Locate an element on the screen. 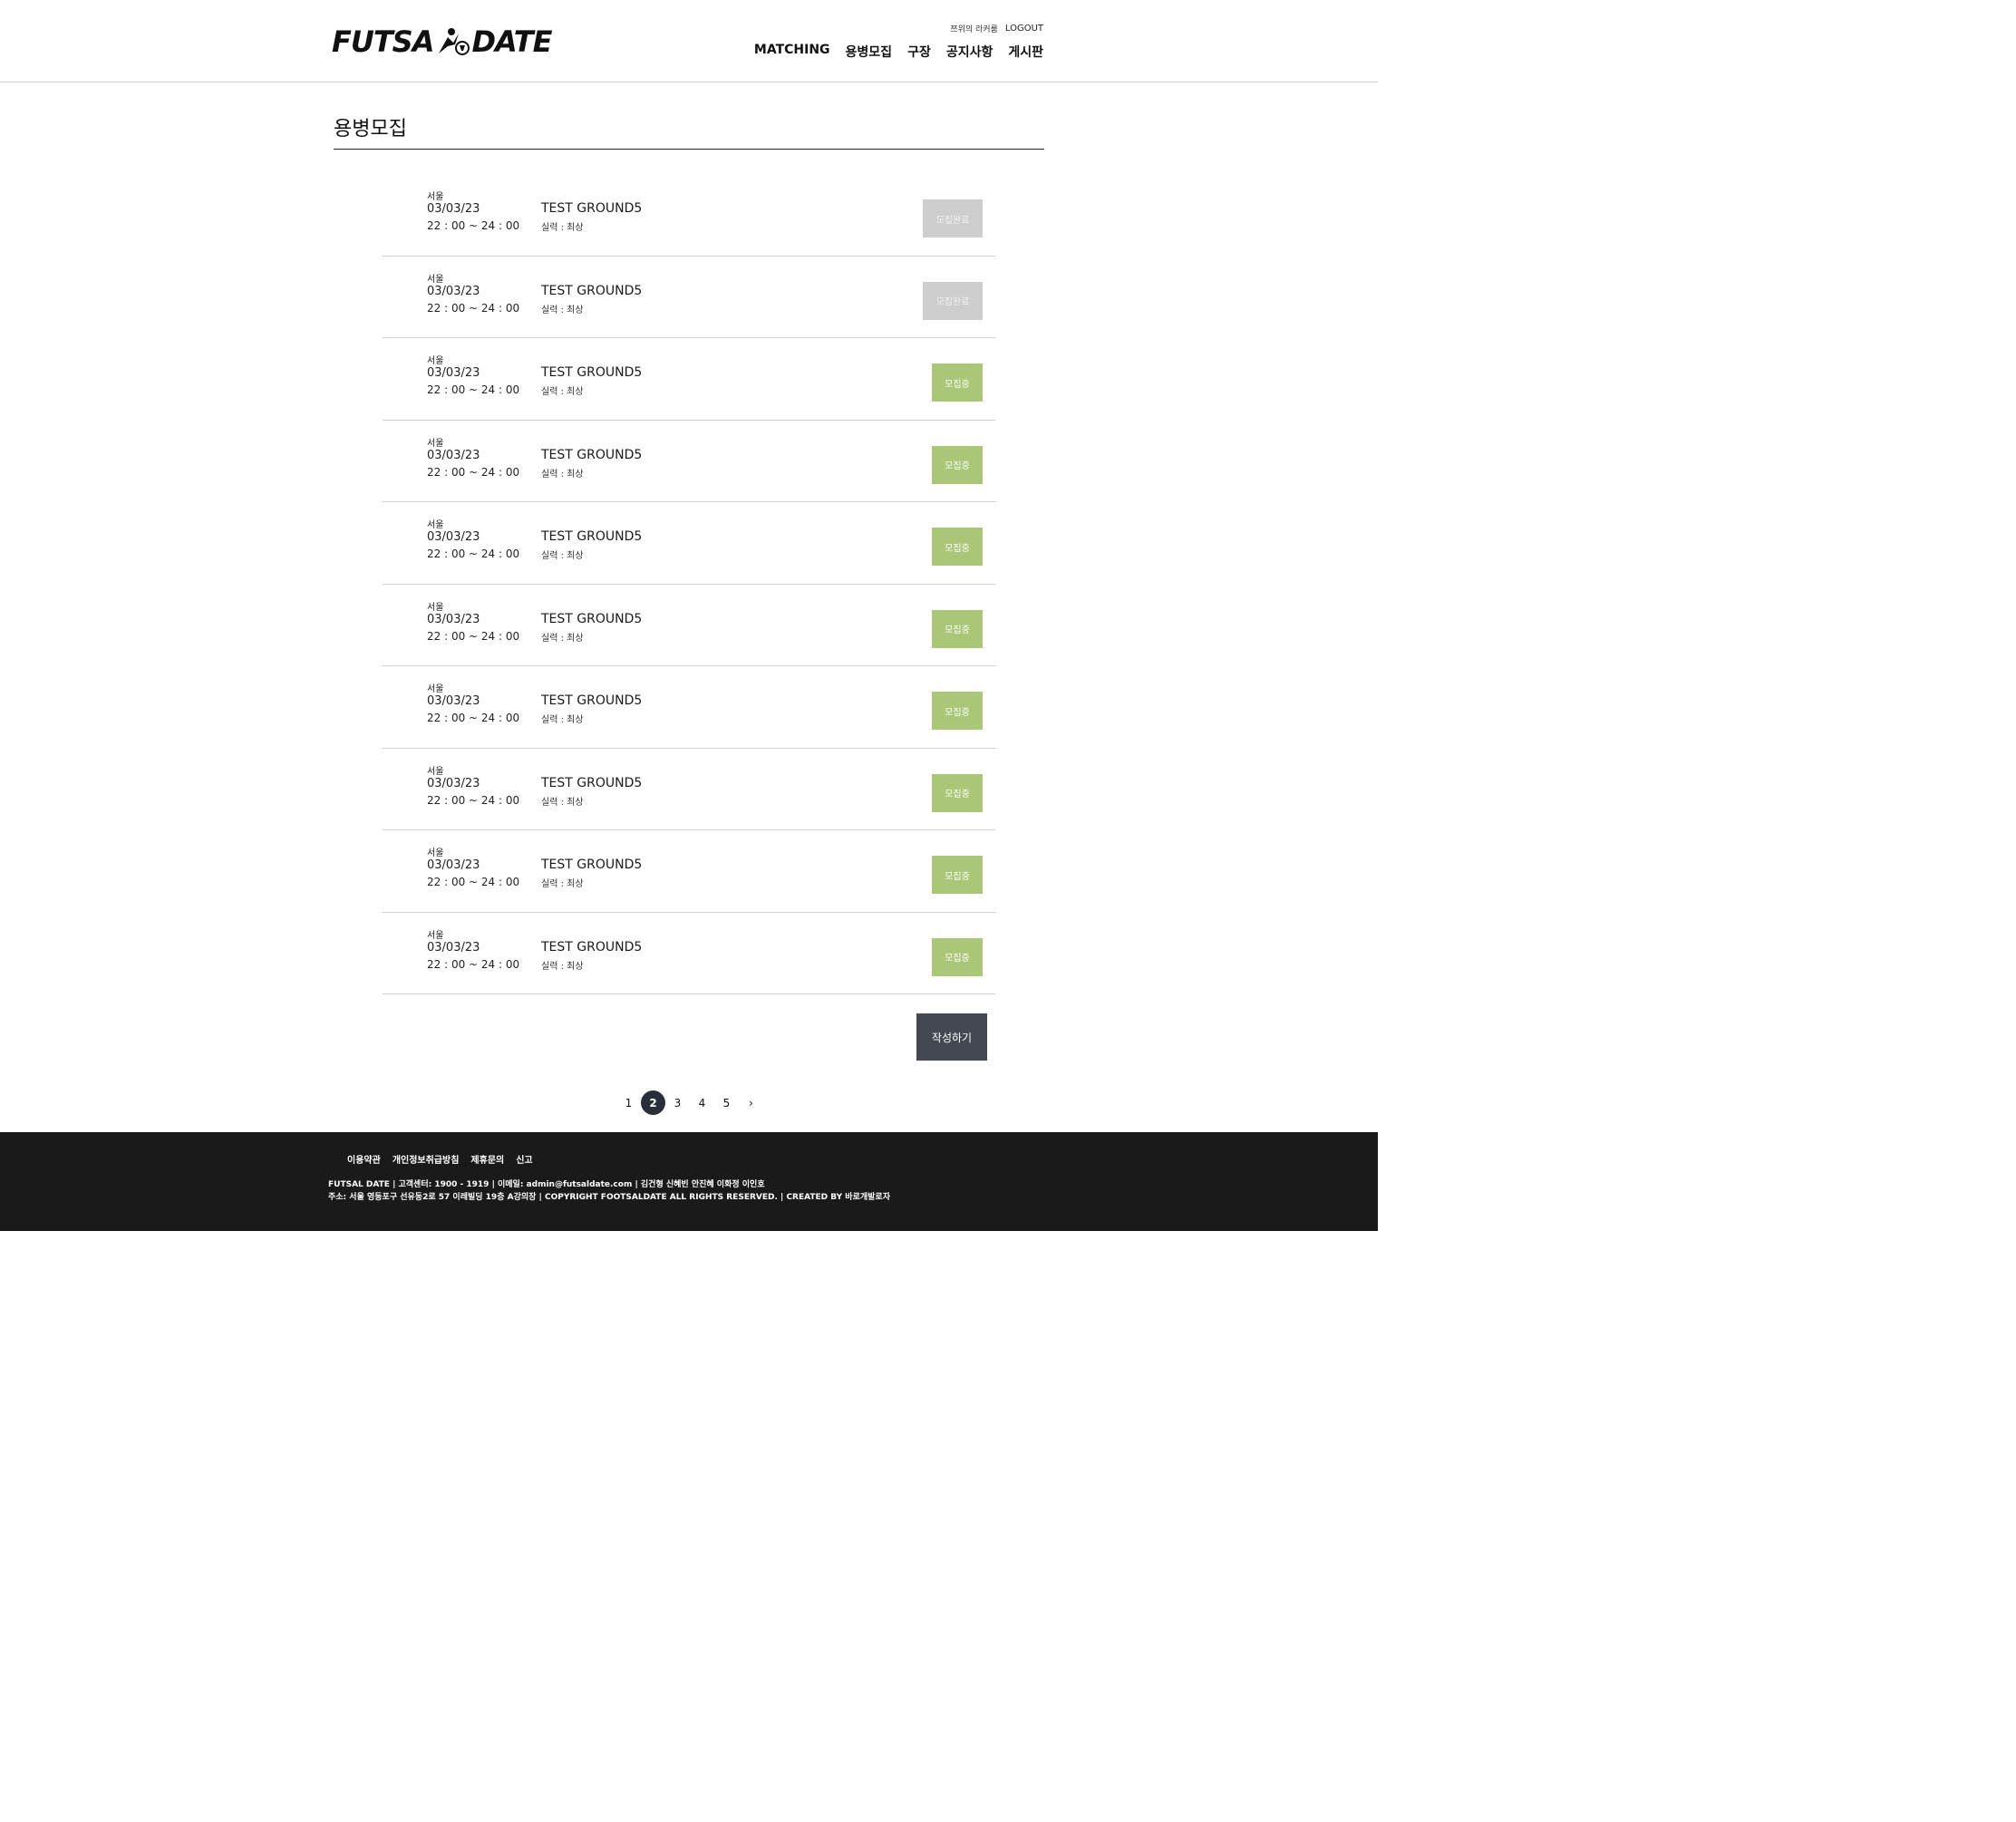  page-link-3: 3 is located at coordinates (678, 1102).